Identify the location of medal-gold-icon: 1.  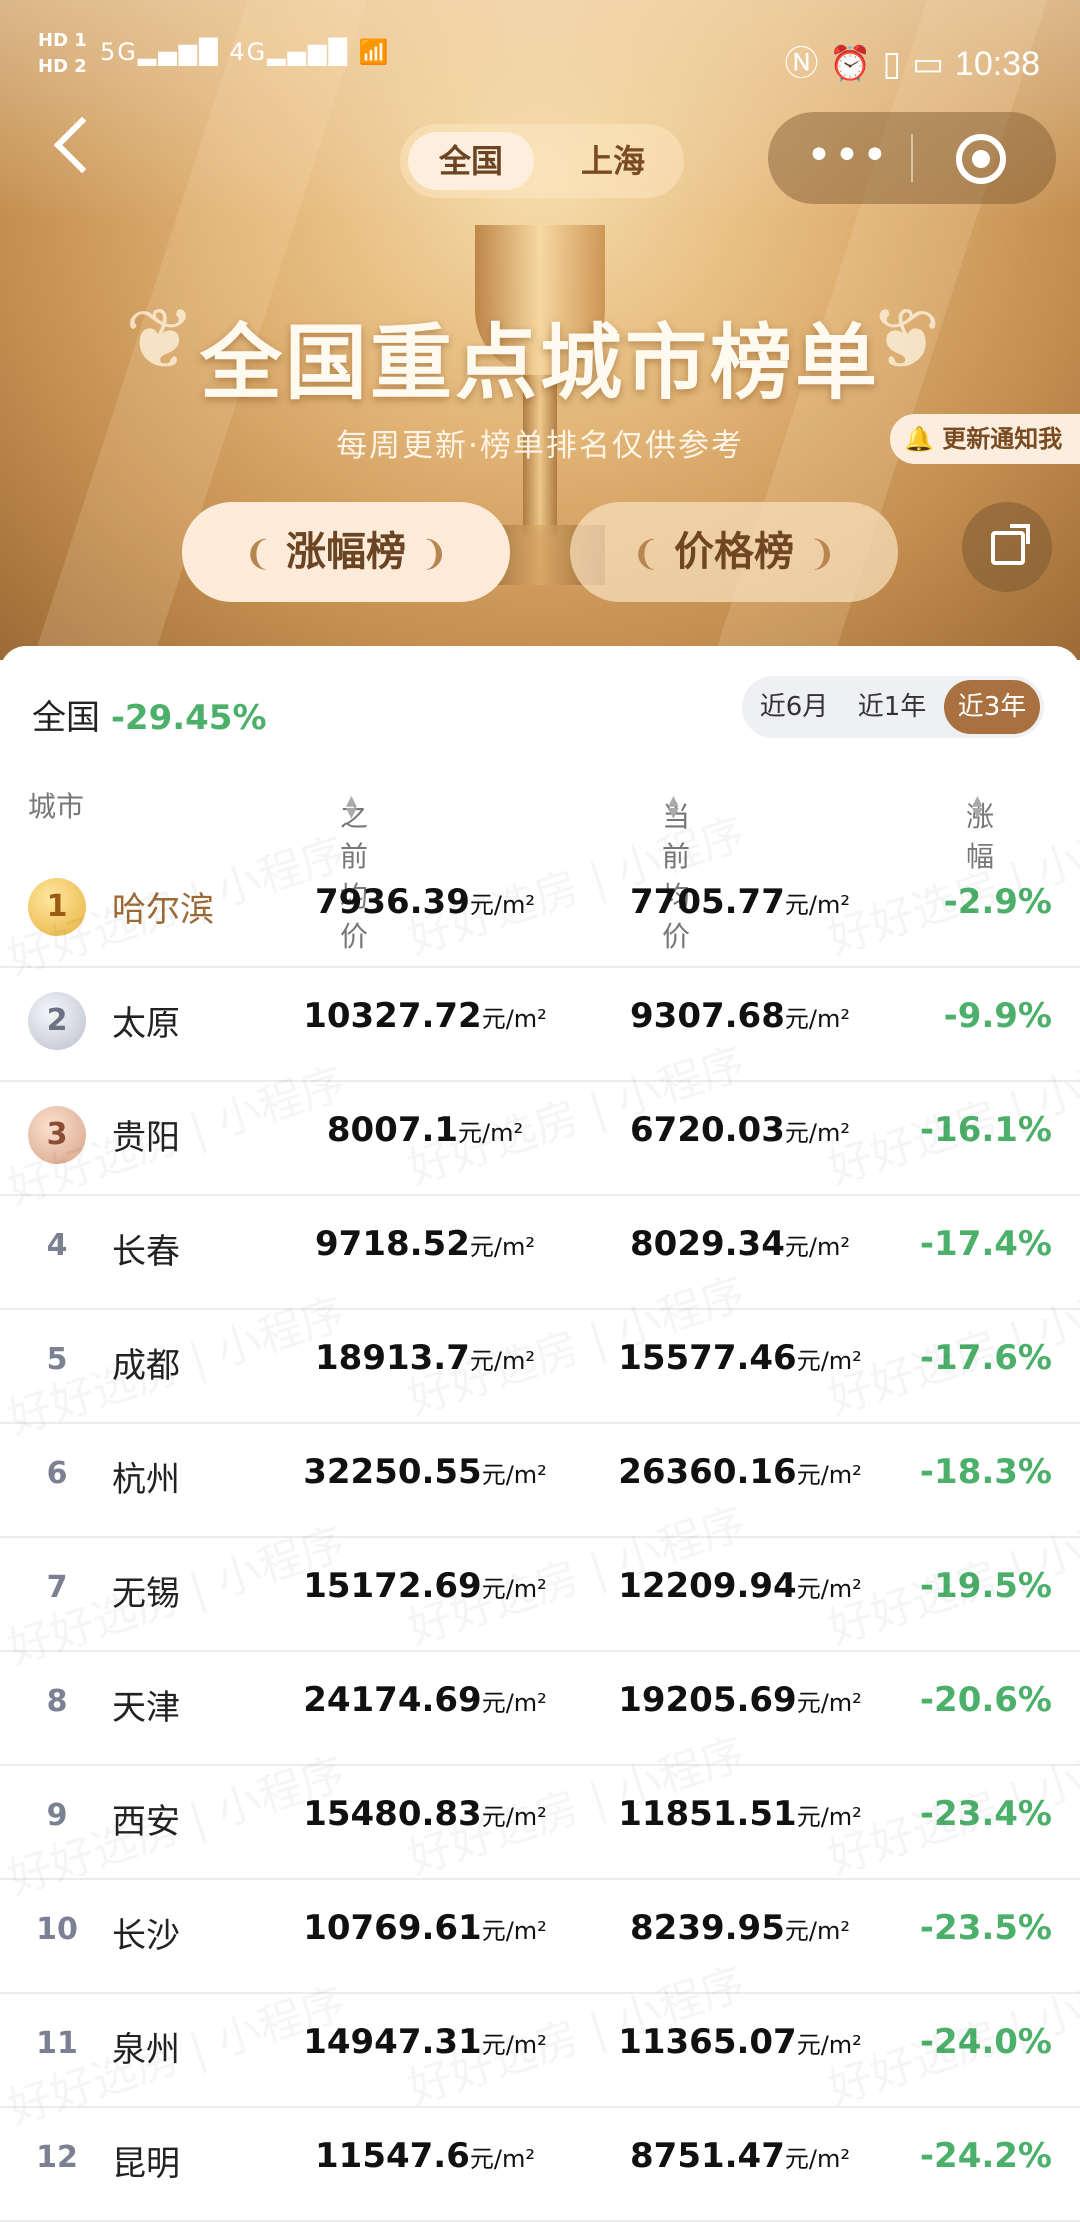
(57, 907).